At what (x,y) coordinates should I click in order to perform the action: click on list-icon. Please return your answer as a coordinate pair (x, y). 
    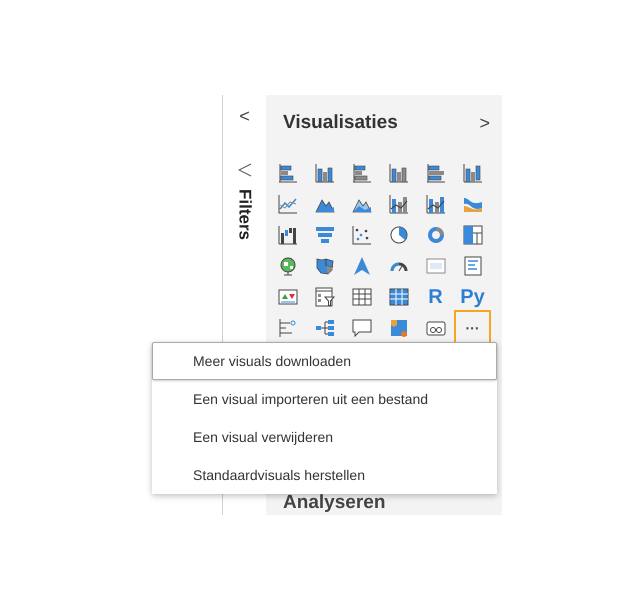
    Looking at the image, I should click on (472, 266).